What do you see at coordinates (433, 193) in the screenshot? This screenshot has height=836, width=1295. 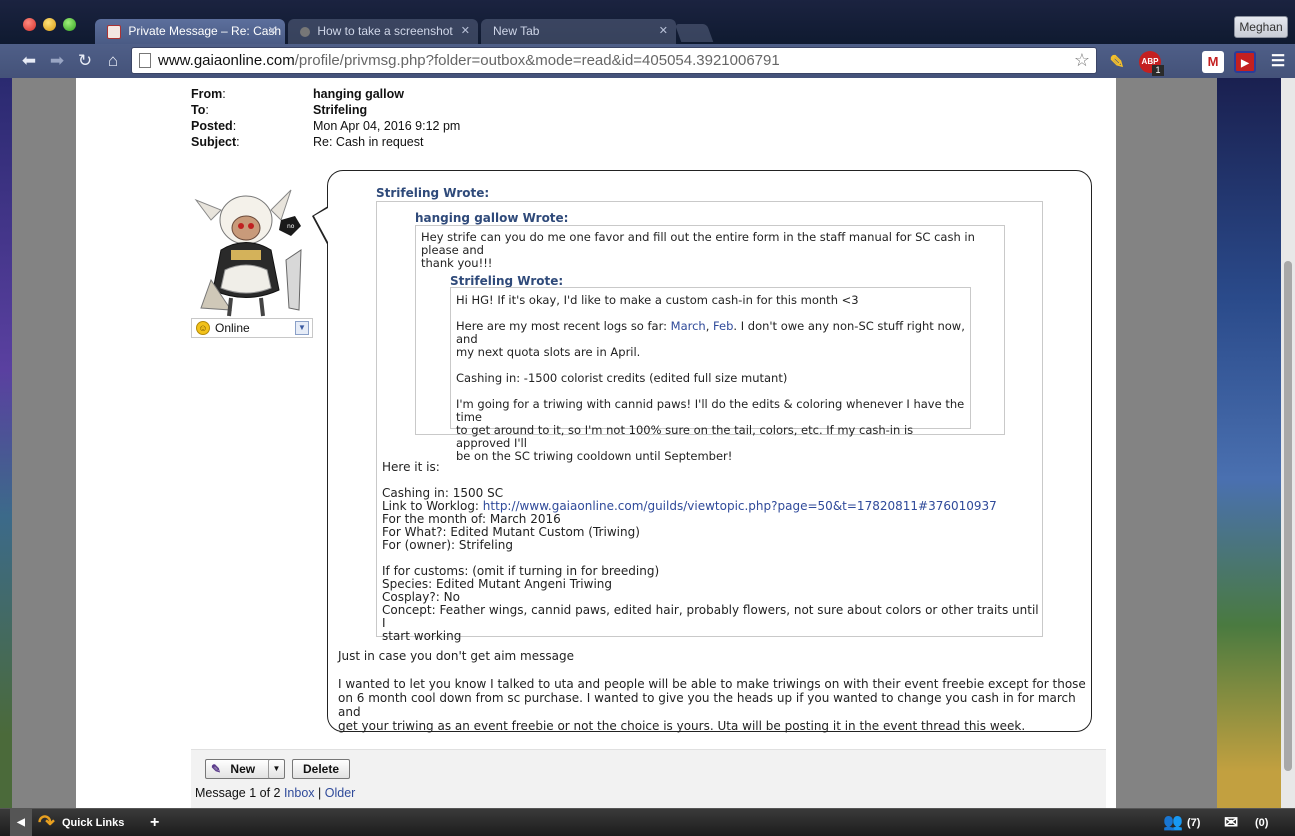 I see `quote-outer-header: Strifeling Wrote:` at bounding box center [433, 193].